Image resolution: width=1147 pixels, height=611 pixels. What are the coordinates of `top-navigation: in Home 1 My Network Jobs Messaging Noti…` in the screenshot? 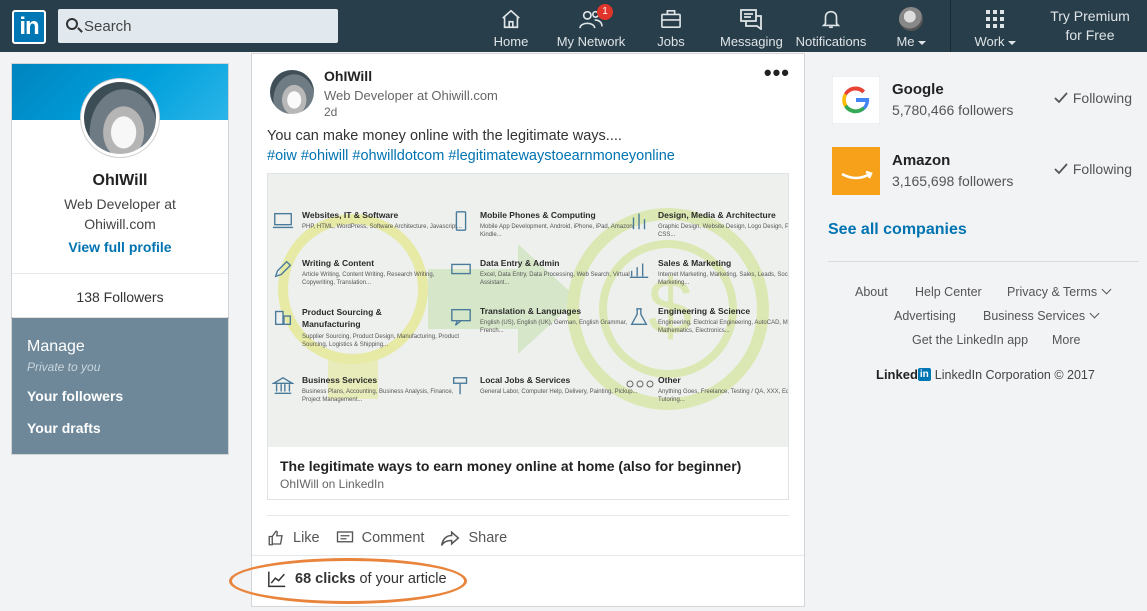 It's located at (573, 26).